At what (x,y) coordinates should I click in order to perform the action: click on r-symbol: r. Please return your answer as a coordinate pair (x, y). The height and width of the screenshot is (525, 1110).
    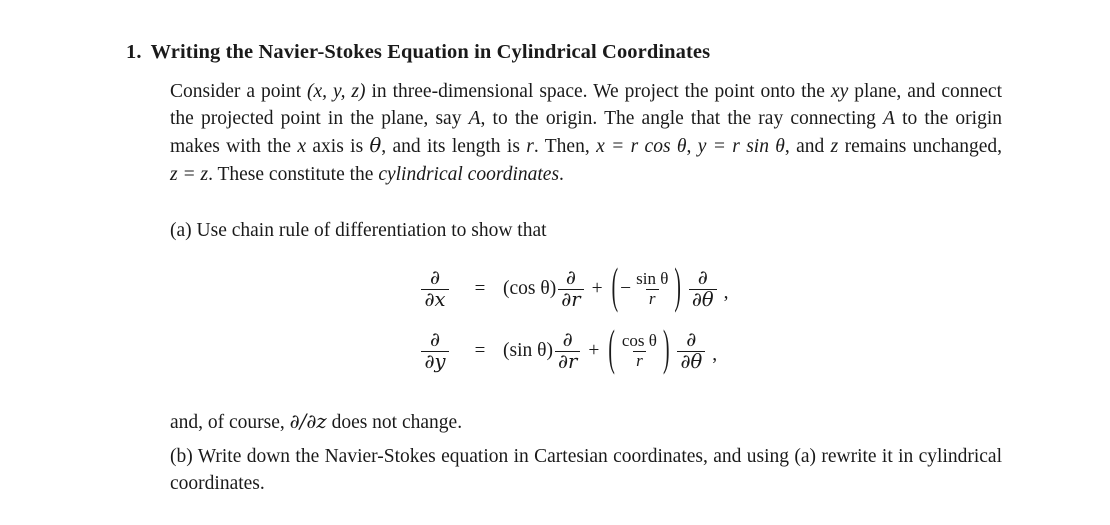
    Looking at the image, I should click on (530, 147).